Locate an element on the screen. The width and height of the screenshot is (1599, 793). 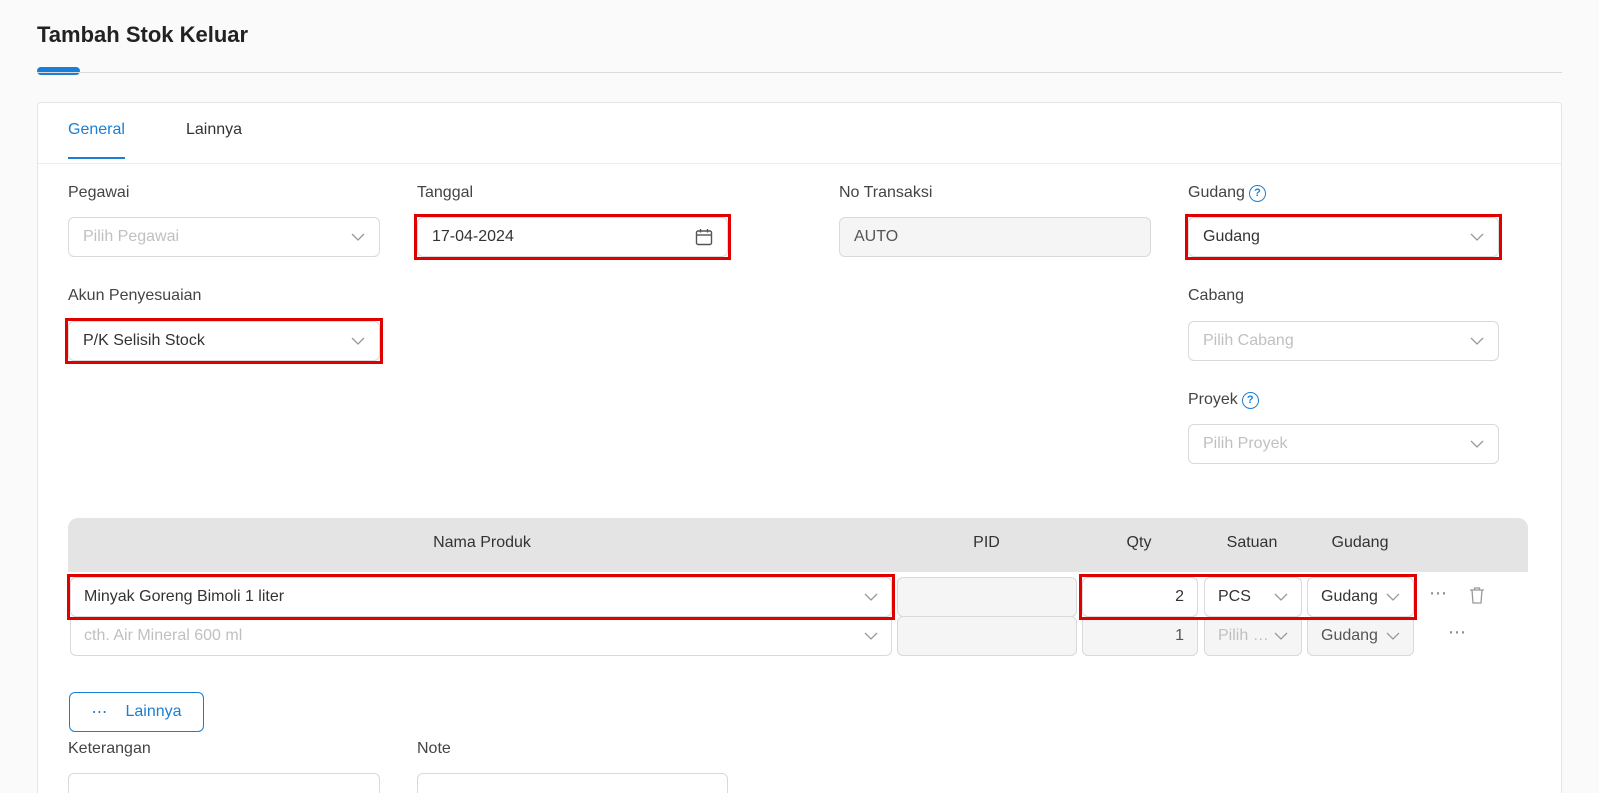
product-table-header: Nama Produk PID Qty Satuan Gudang is located at coordinates (798, 545).